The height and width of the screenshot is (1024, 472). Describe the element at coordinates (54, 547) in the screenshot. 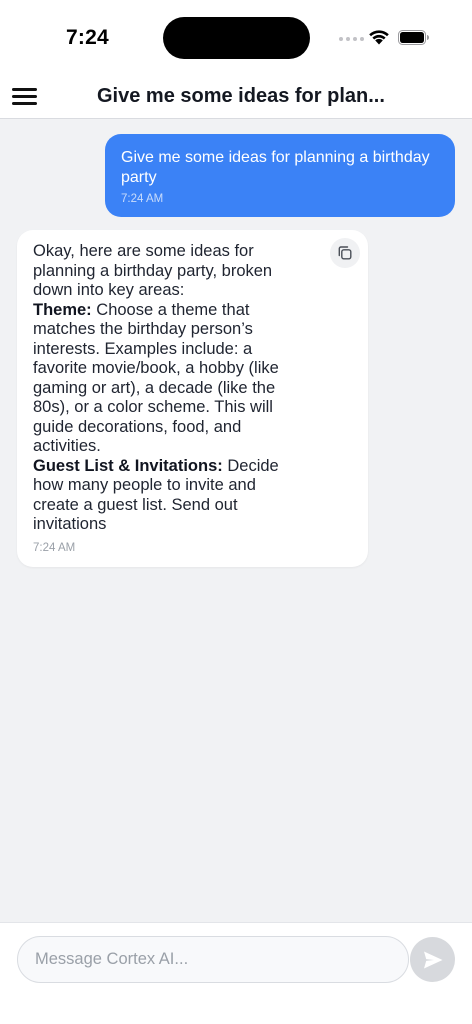

I see `assistant-message-time: 7:24 AM` at that location.